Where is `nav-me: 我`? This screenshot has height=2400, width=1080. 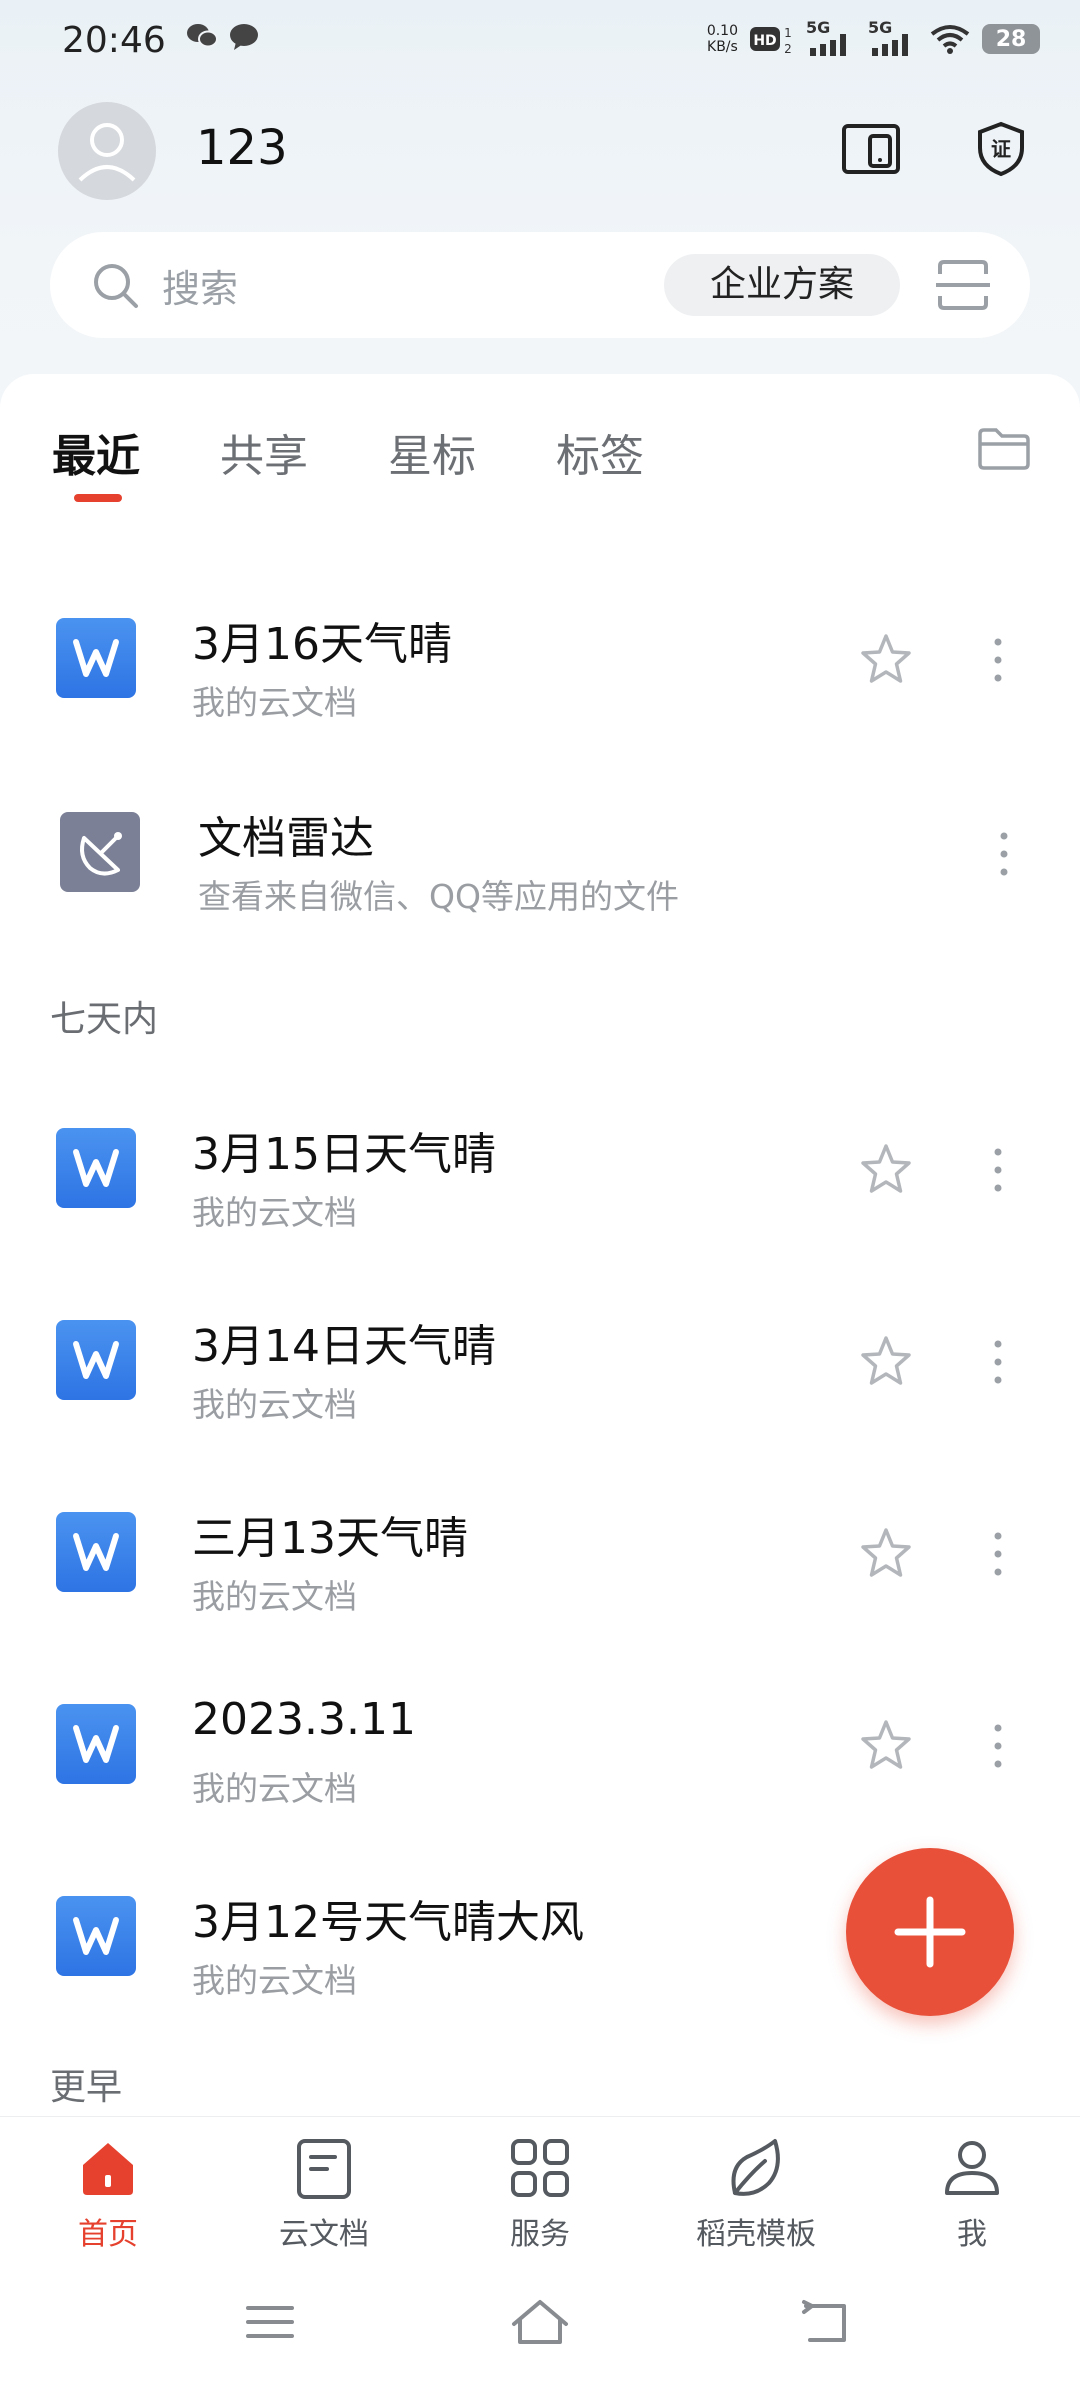 nav-me: 我 is located at coordinates (972, 2195).